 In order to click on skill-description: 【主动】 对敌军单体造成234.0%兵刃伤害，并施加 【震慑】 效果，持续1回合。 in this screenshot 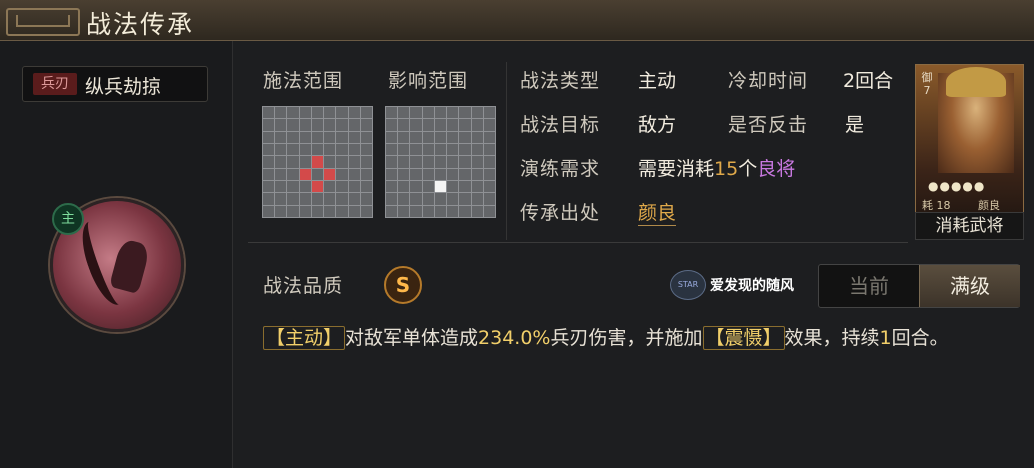, I will do `click(633, 338)`.